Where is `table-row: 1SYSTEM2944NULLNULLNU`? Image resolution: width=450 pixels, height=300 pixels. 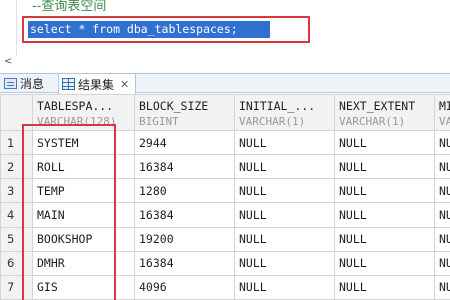
table-row: 1SYSTEM2944NULLNULLNU is located at coordinates (225, 142).